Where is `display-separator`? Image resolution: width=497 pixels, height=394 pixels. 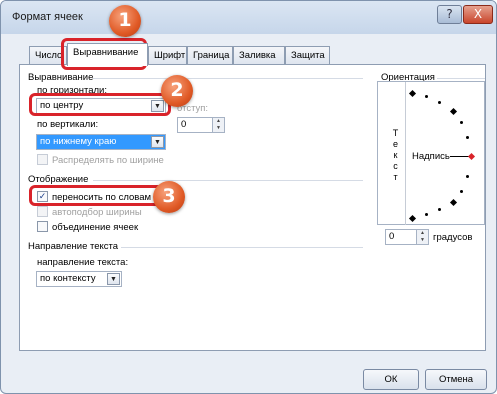 display-separator is located at coordinates (228, 180).